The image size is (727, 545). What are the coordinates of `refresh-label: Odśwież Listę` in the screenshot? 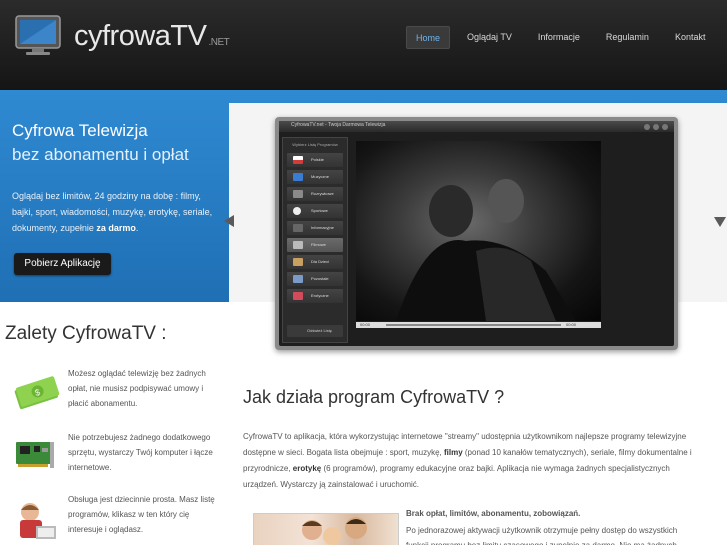 It's located at (319, 330).